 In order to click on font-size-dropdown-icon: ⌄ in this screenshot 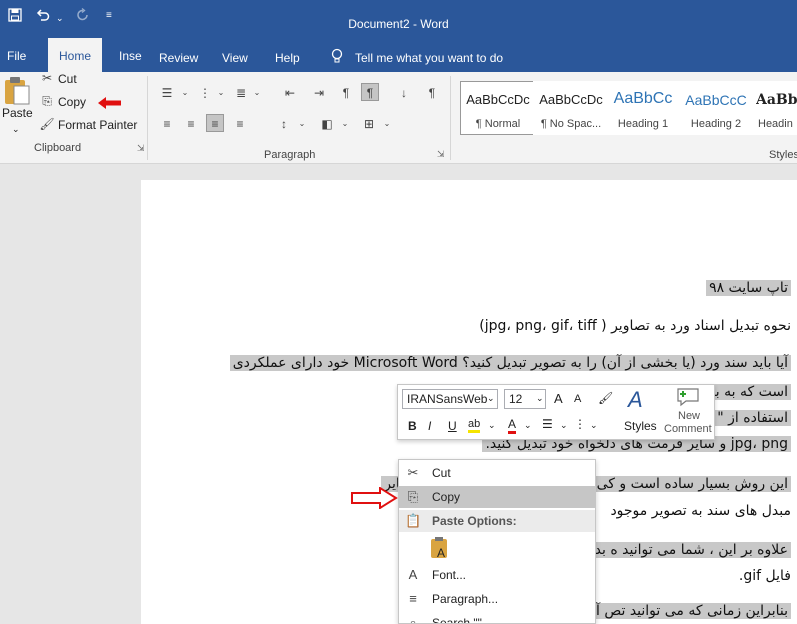, I will do `click(540, 398)`.